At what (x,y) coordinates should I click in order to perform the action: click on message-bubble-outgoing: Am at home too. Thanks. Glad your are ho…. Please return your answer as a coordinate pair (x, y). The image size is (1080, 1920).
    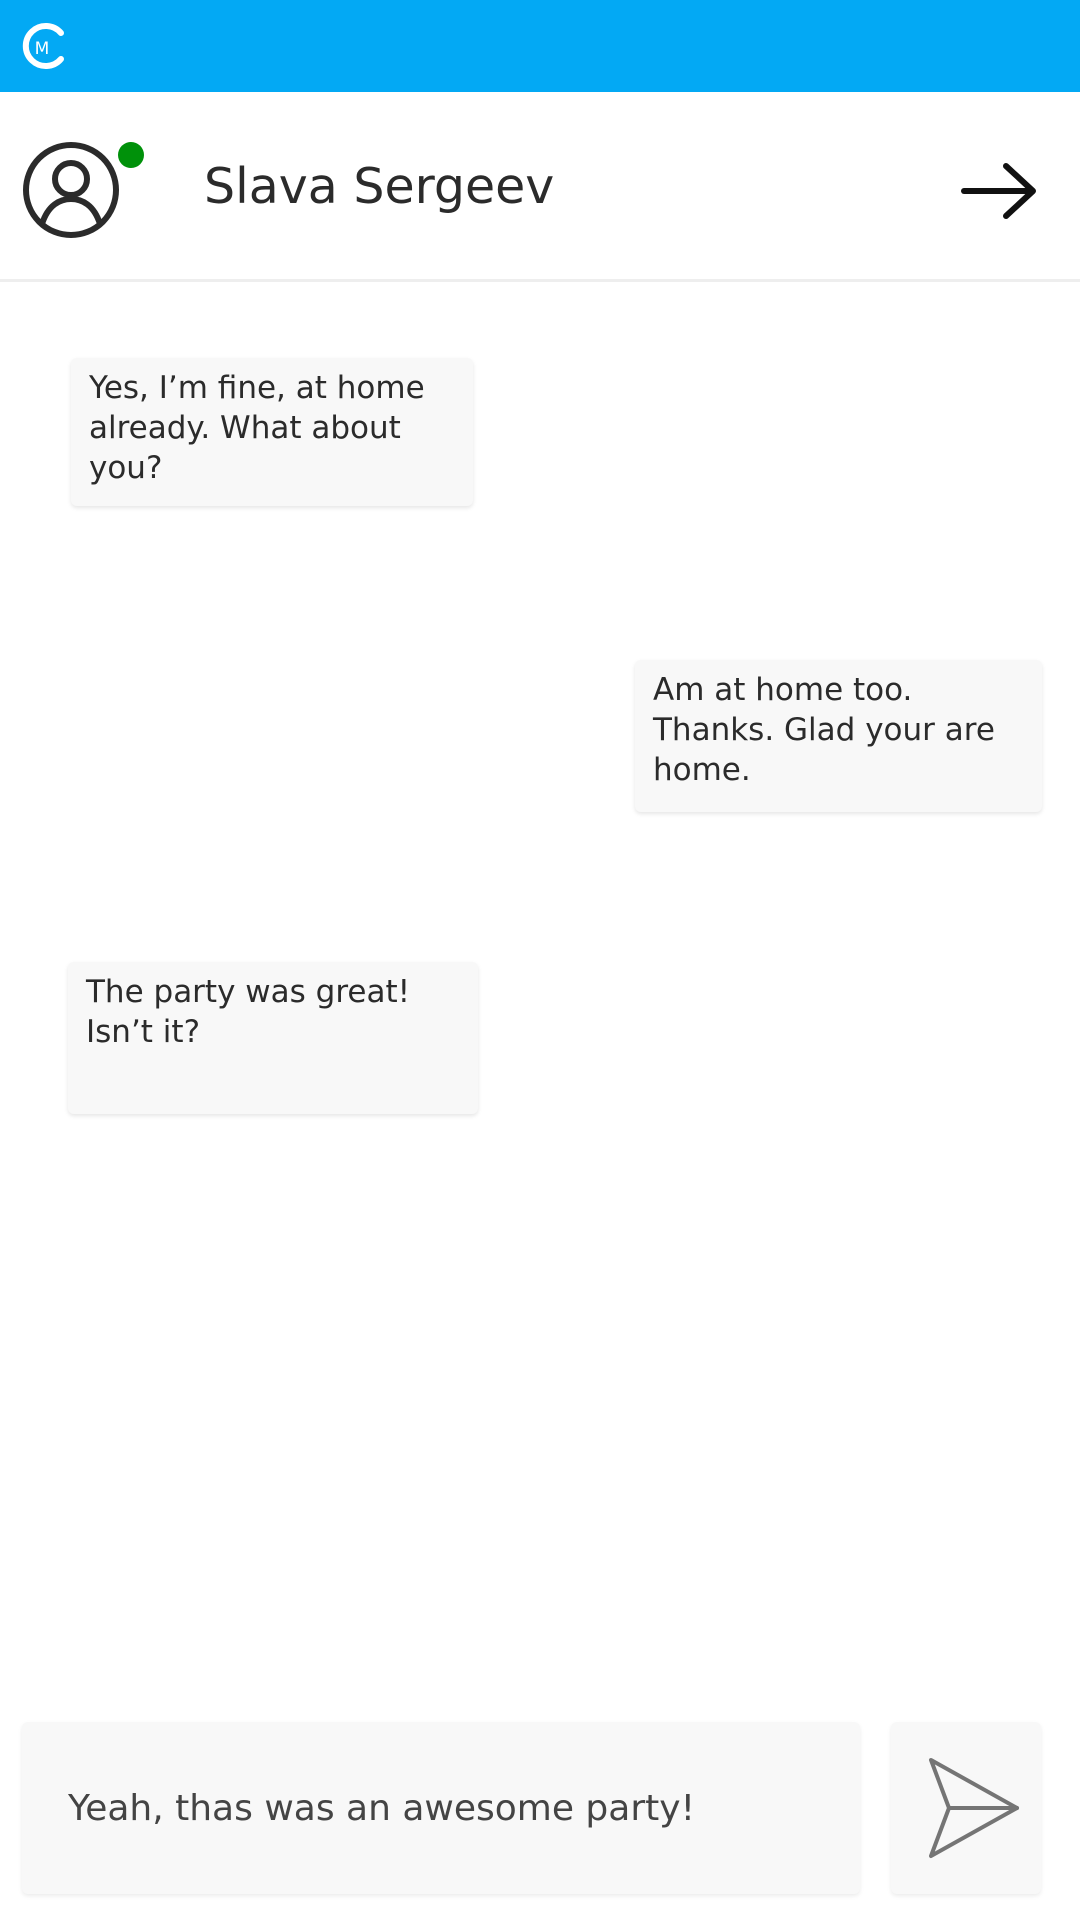
    Looking at the image, I should click on (838, 736).